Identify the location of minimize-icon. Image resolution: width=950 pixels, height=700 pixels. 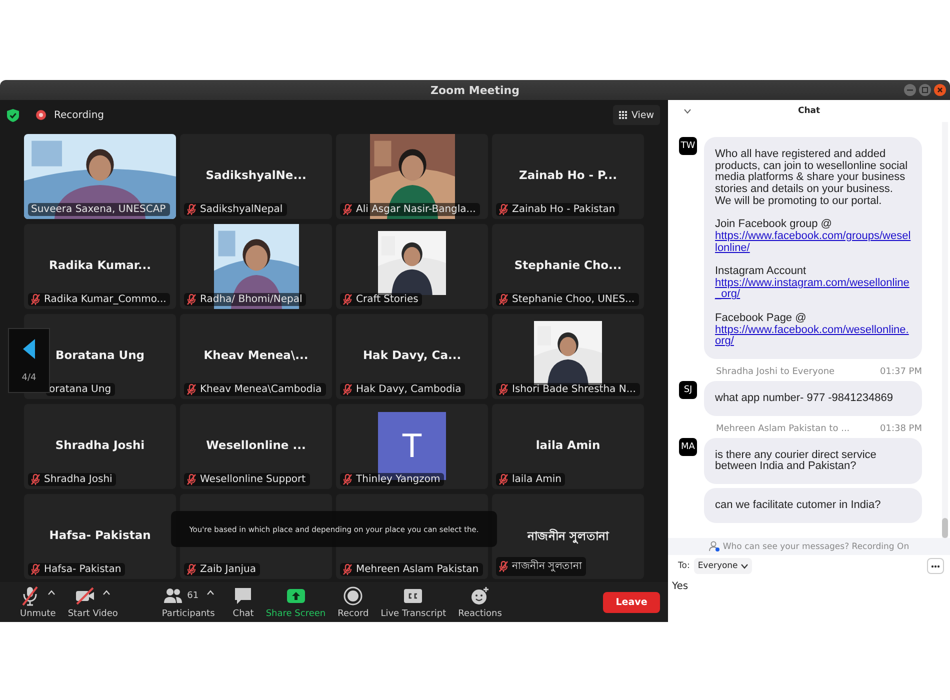
(910, 90).